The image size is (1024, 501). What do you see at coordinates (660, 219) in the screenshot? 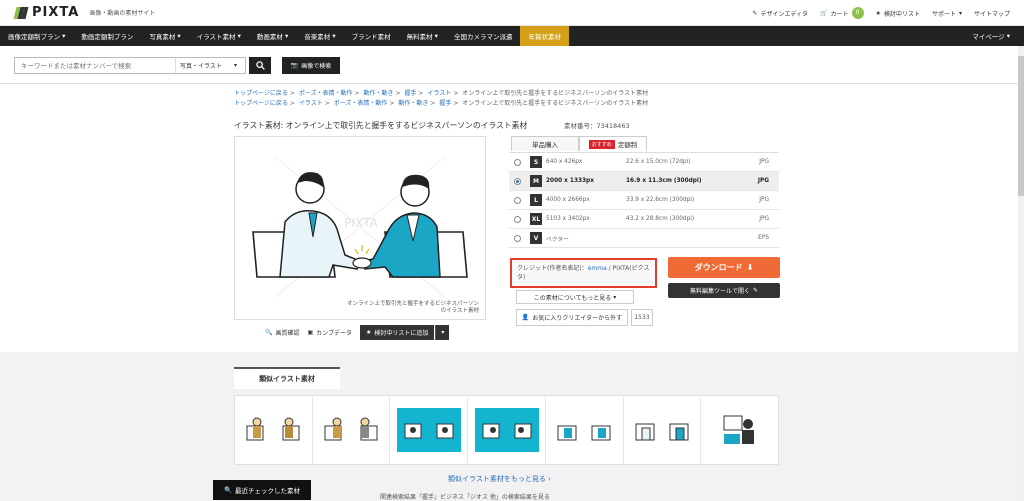
I see `size-cm: 43.2 x 28.8cm (300dpi)` at bounding box center [660, 219].